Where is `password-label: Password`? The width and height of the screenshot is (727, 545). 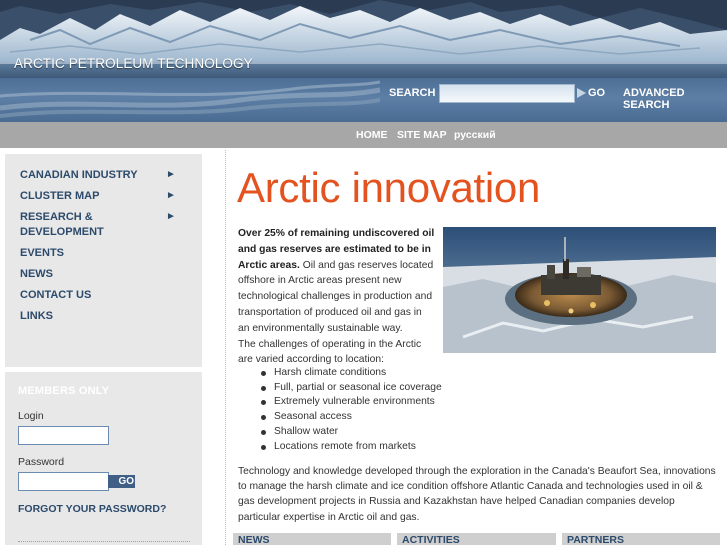 password-label: Password is located at coordinates (41, 462).